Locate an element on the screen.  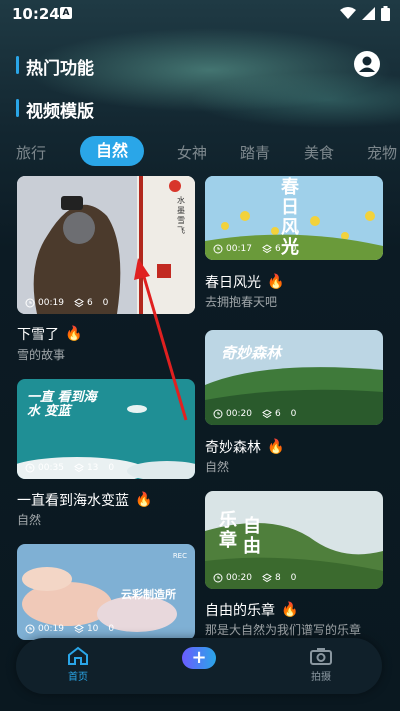
card-sub-spring: 去拥抱春天吧 is located at coordinates (241, 302).